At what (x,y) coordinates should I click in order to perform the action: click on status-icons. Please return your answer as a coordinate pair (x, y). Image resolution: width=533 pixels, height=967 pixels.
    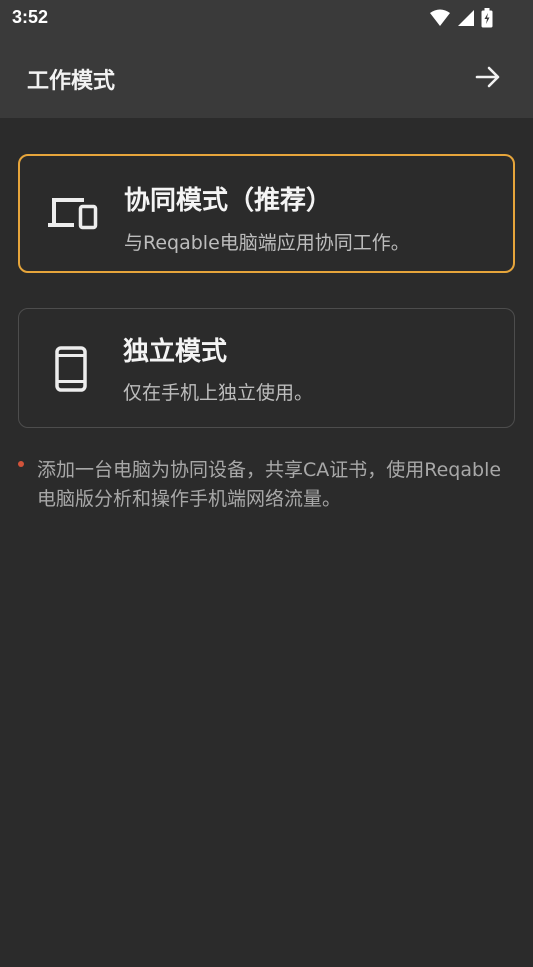
    Looking at the image, I should click on (461, 18).